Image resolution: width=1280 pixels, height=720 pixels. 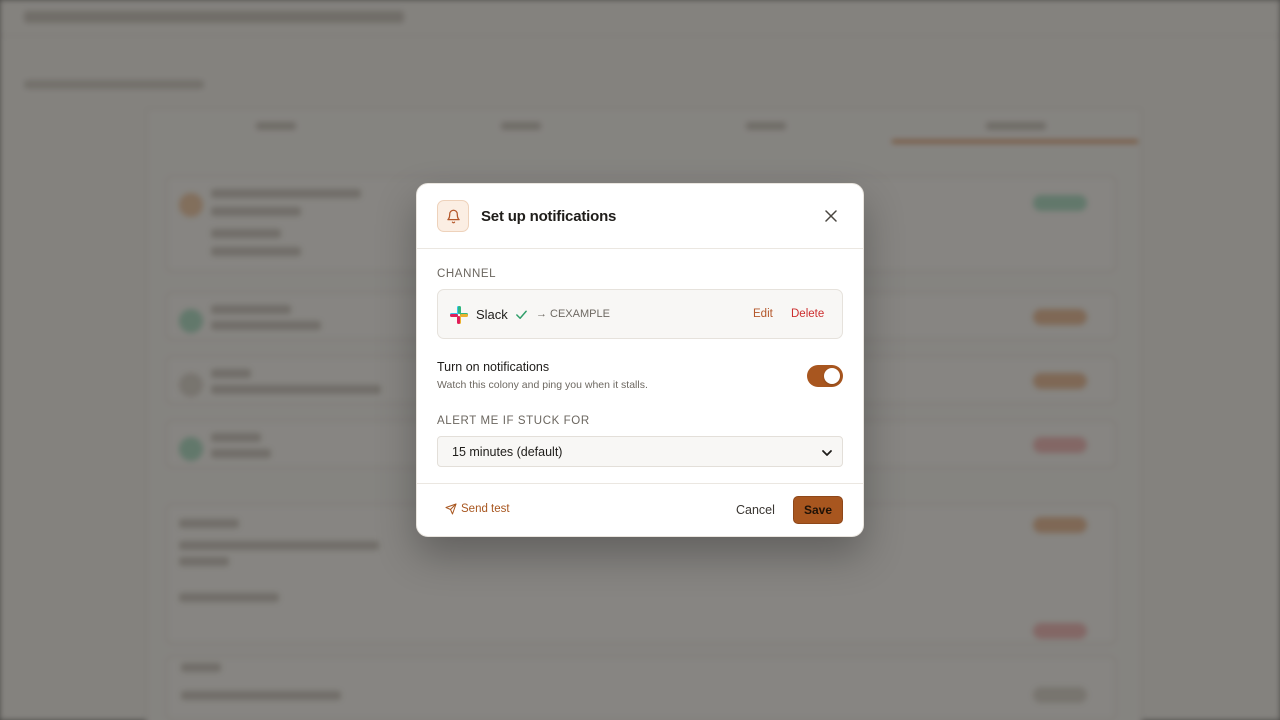 What do you see at coordinates (493, 367) in the screenshot?
I see `notifications-toggle-title: Turn on notifications` at bounding box center [493, 367].